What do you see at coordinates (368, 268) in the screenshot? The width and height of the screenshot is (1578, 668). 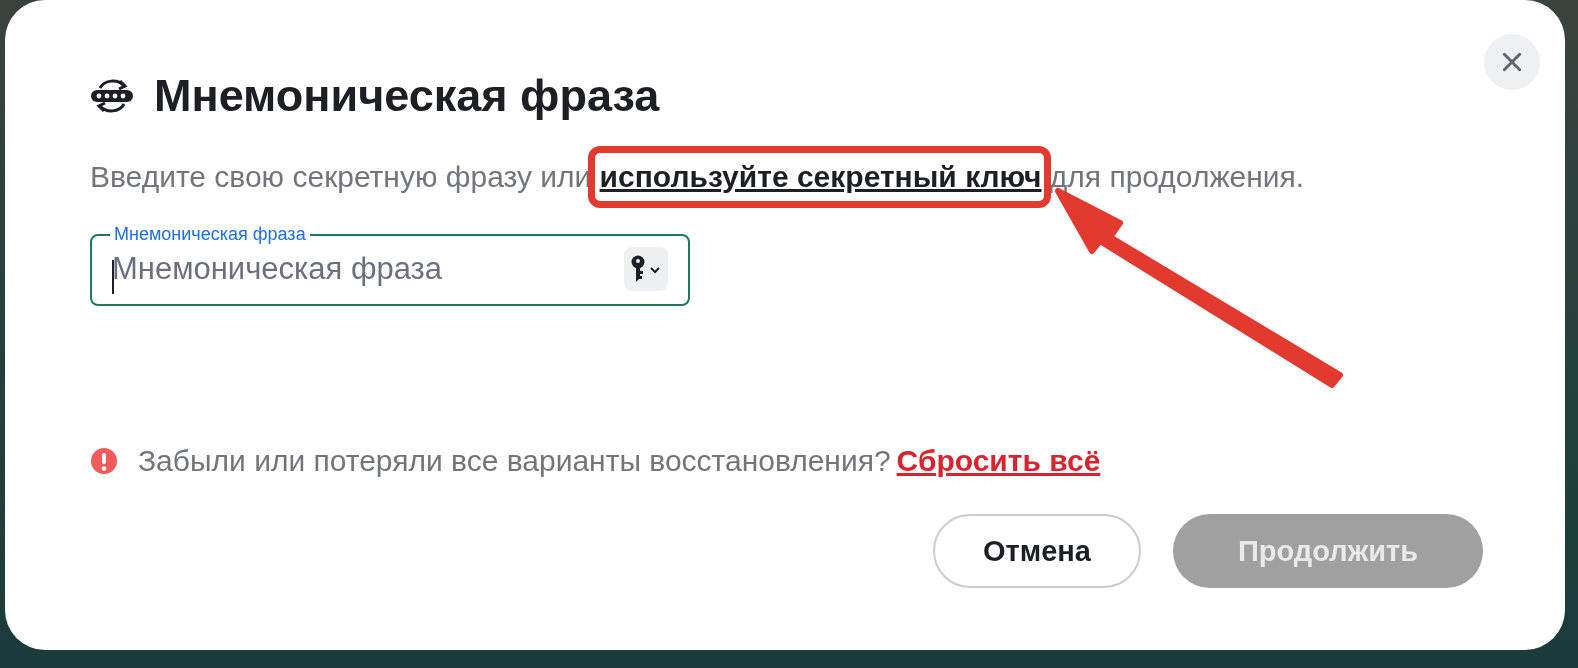 I see `mnemonic-input-field: Мнемоническая фраза` at bounding box center [368, 268].